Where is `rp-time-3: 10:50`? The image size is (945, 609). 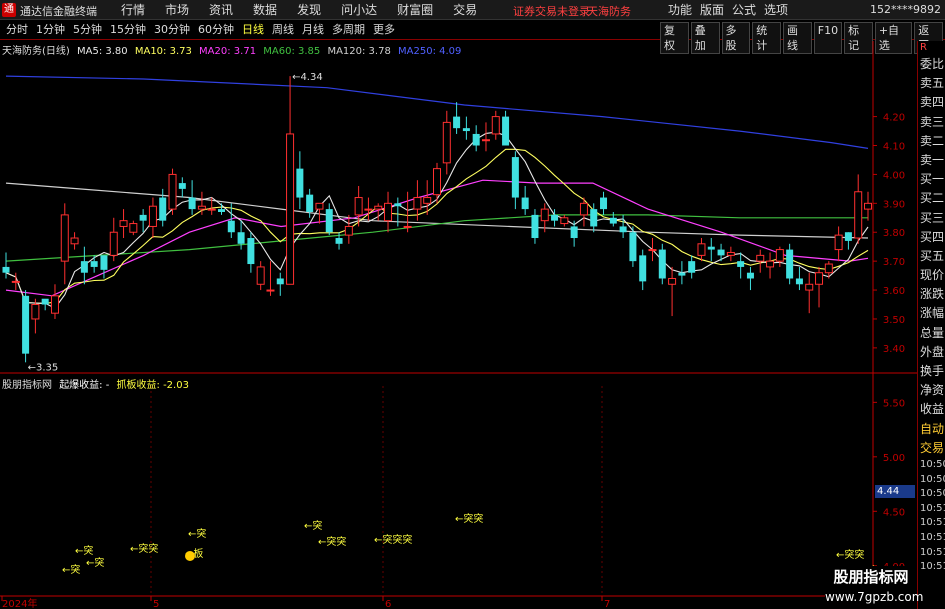 rp-time-3: 10:50 is located at coordinates (932, 494).